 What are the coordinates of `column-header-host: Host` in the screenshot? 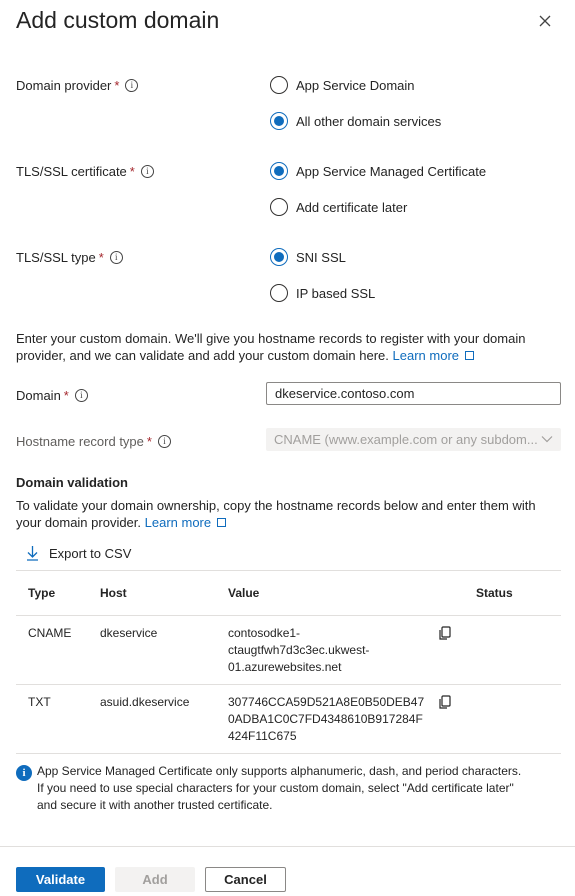 It's located at (152, 593).